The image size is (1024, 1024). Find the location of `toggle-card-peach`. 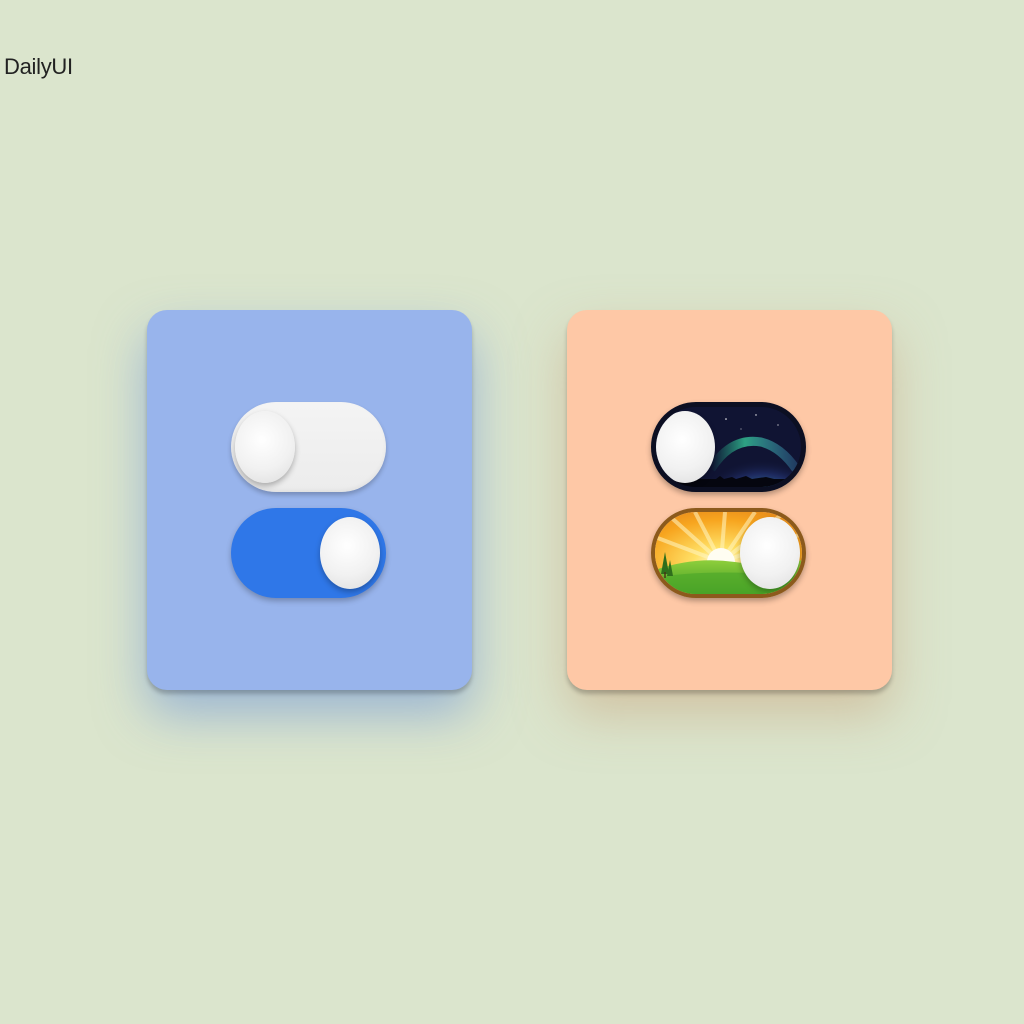

toggle-card-peach is located at coordinates (729, 500).